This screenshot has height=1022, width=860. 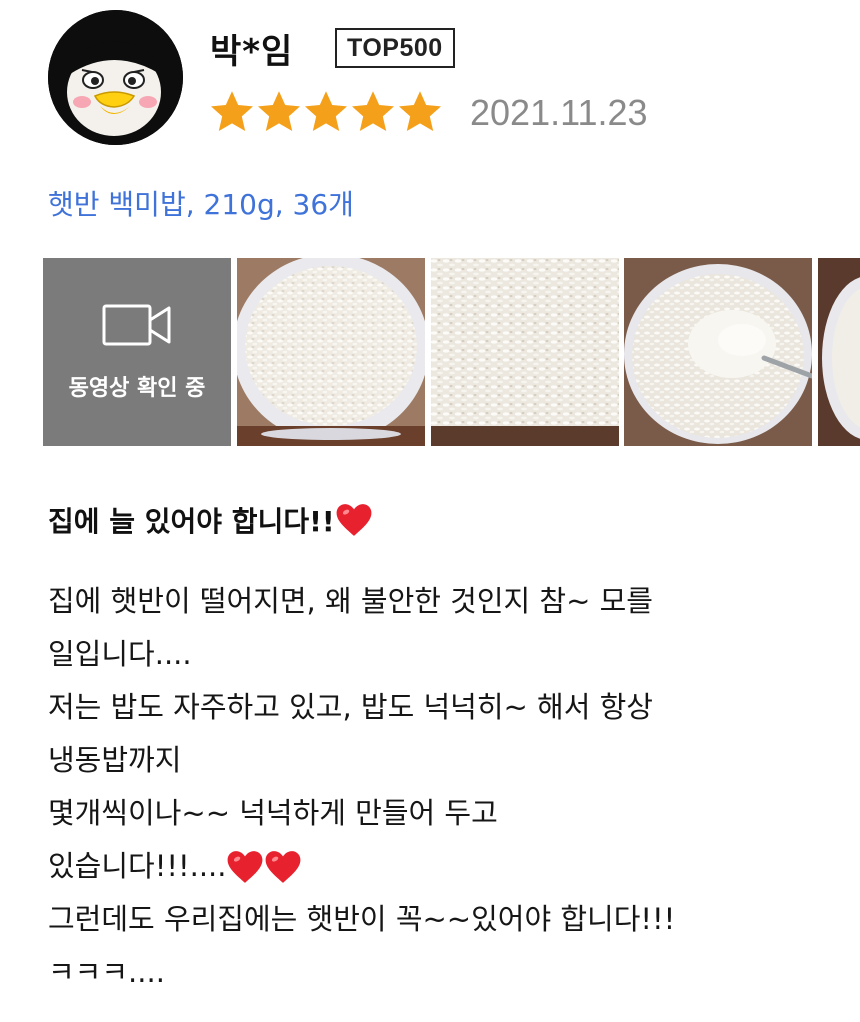 What do you see at coordinates (362, 919) in the screenshot?
I see `review-body-line: 그런데도 우리집에는 햇반이 꼭~~있어야 합니다!!!` at bounding box center [362, 919].